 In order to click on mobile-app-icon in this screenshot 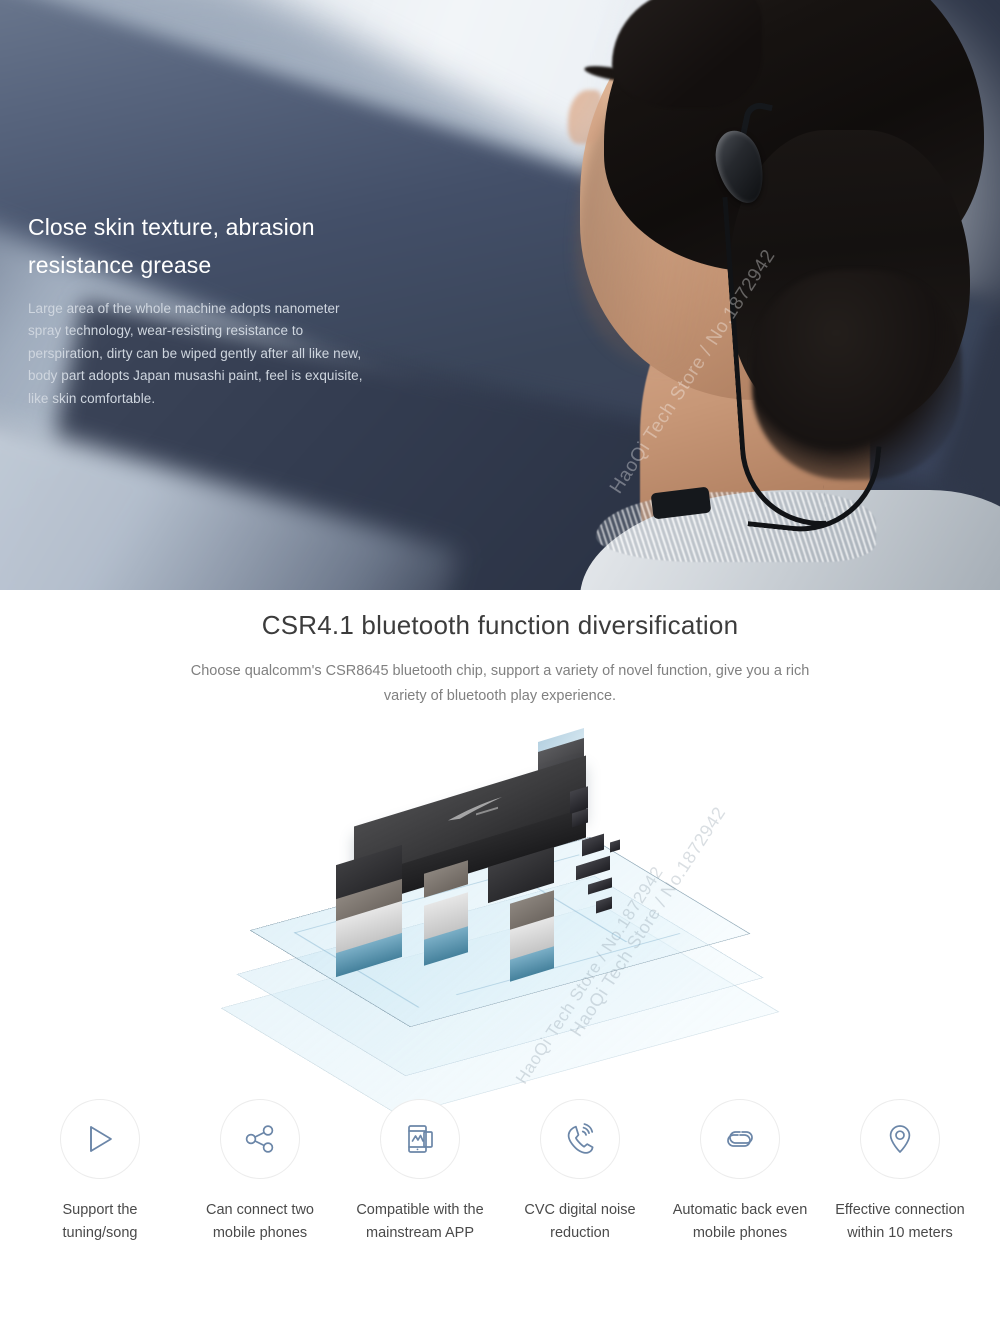, I will do `click(420, 1139)`.